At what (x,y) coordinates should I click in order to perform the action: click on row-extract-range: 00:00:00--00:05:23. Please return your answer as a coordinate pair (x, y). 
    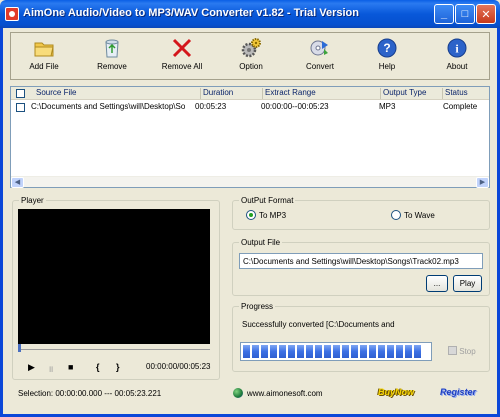
    Looking at the image, I should click on (295, 106).